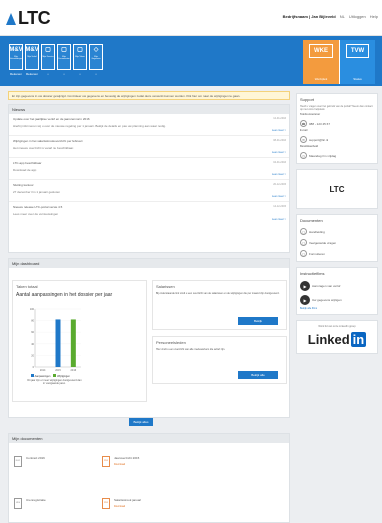 This screenshot has height=523, width=382. I want to click on tile-gegevens: ◇ Mijn Gegevens, so click(96, 57).